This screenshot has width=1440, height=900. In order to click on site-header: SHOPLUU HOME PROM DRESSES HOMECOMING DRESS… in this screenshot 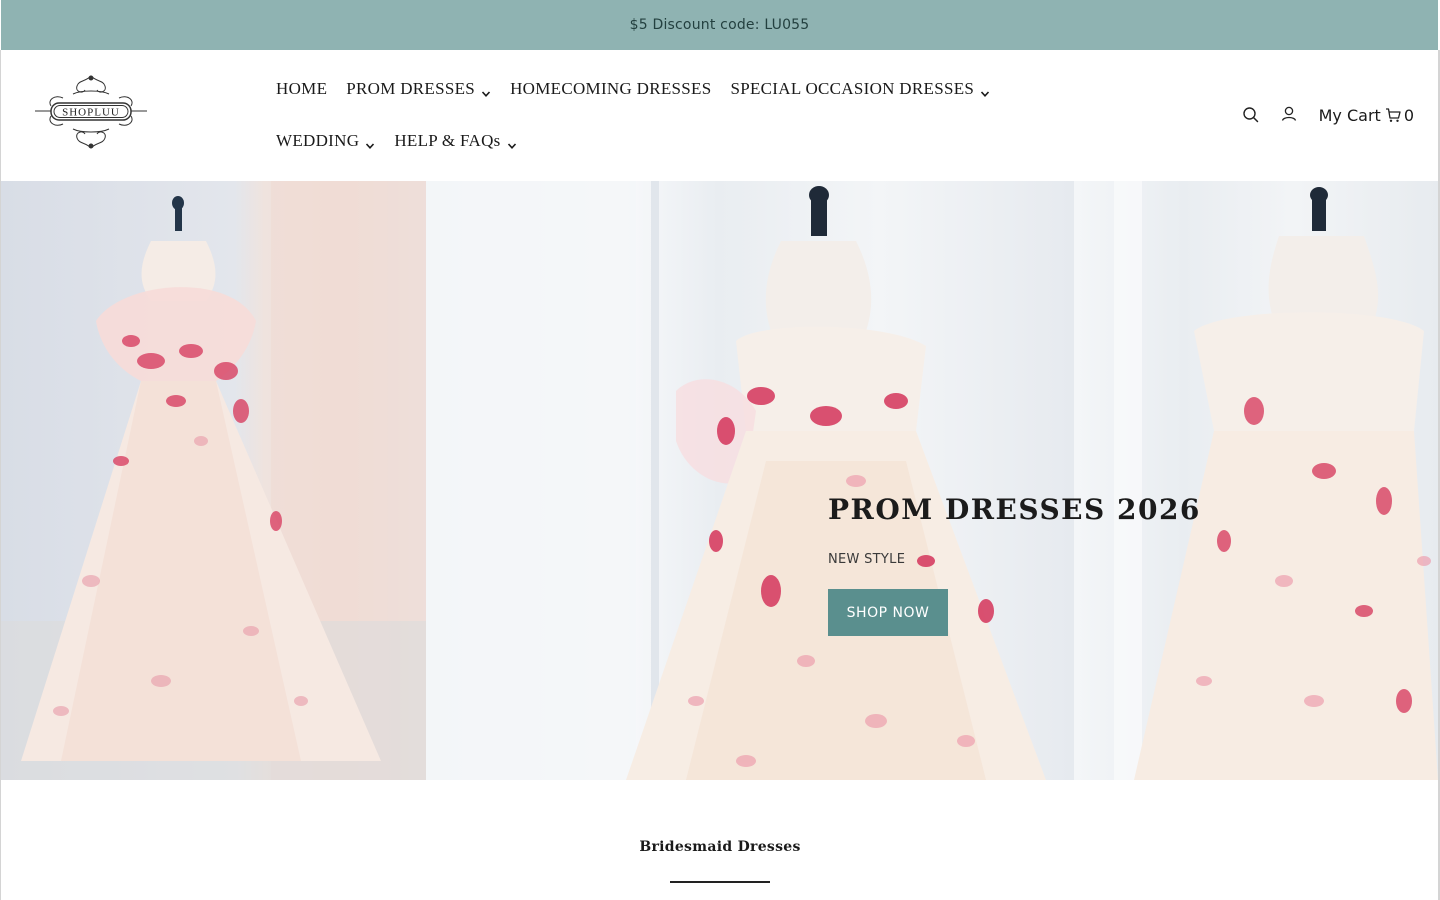, I will do `click(719, 115)`.